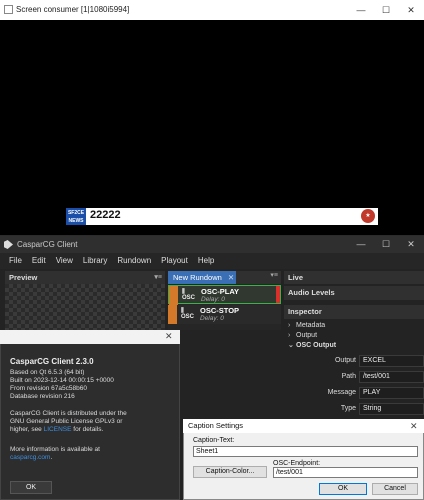 The image size is (424, 500). What do you see at coordinates (278, 294) in the screenshot?
I see `item-status-marker` at bounding box center [278, 294].